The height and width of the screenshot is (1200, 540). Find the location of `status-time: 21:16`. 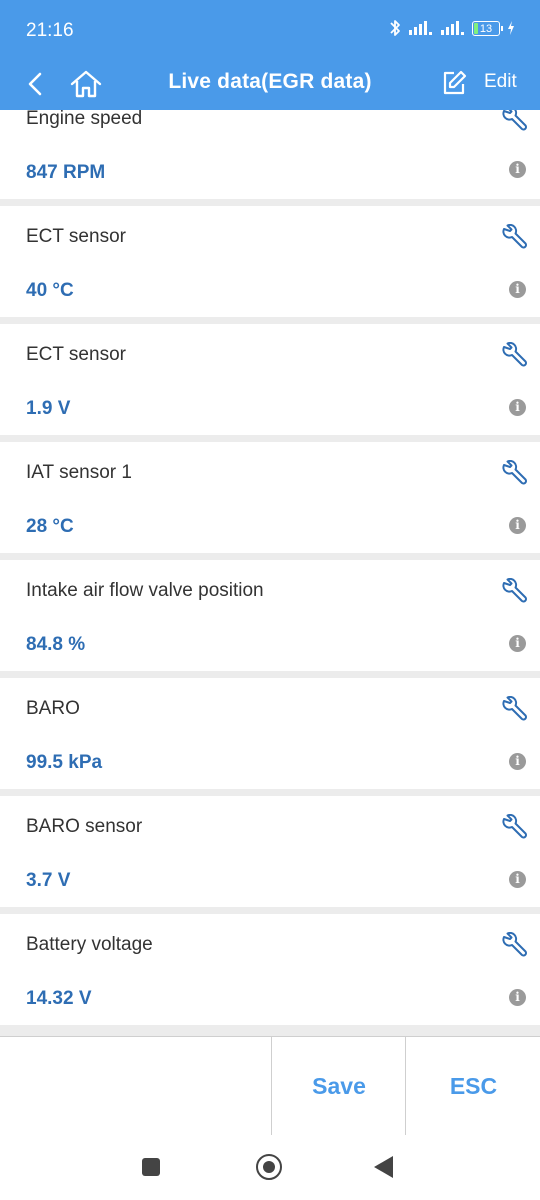

status-time: 21:16 is located at coordinates (50, 30).